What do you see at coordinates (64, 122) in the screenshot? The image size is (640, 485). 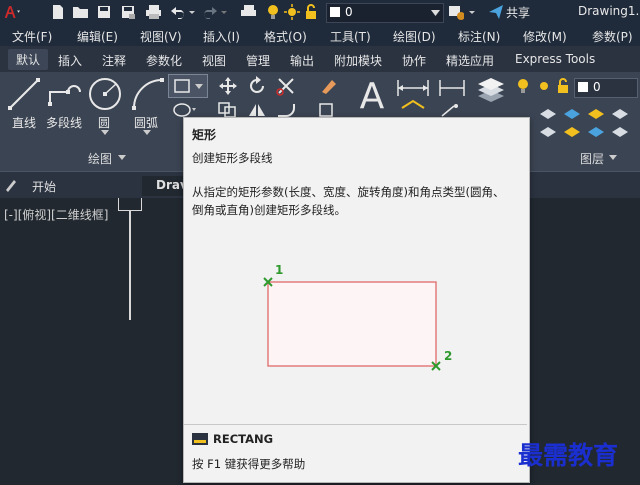 I see `polyline-label: 多段线` at bounding box center [64, 122].